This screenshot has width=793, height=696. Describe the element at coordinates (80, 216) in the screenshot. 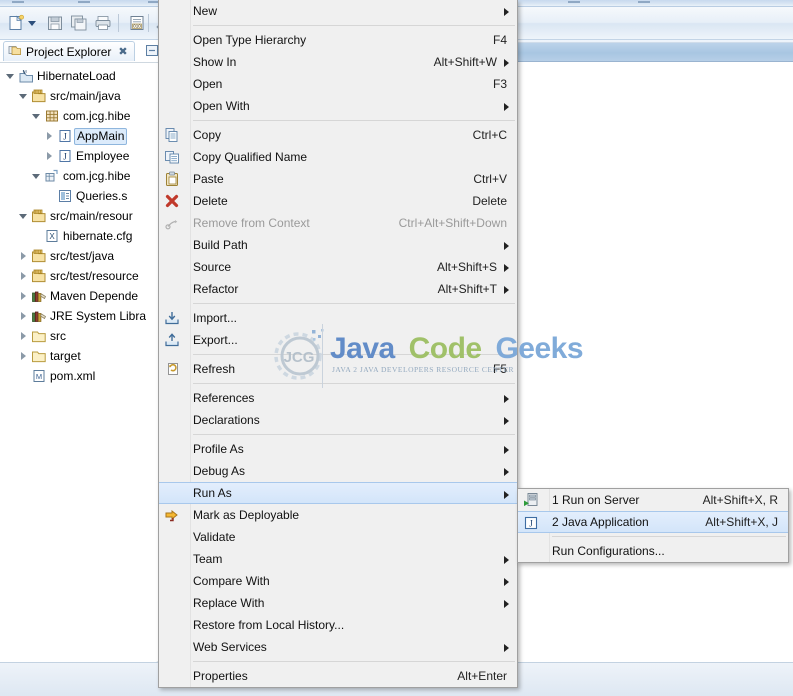

I see `tree-item: src/main/resour` at that location.